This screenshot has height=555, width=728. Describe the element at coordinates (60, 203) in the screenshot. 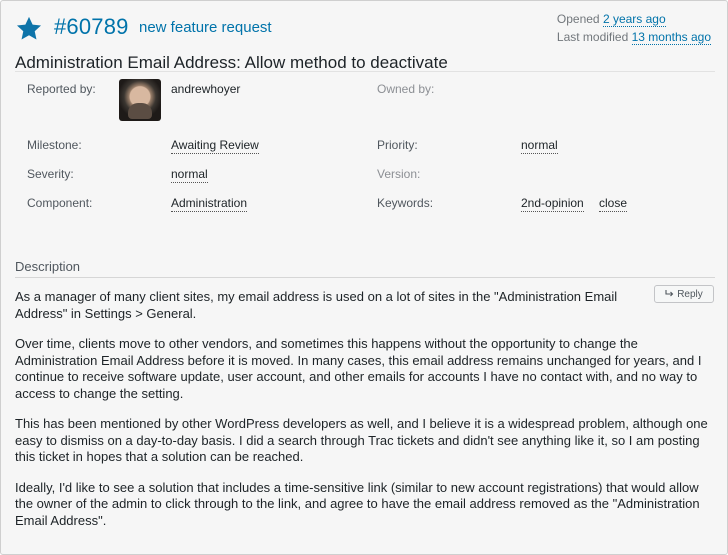

I see `component-label: Component:` at that location.